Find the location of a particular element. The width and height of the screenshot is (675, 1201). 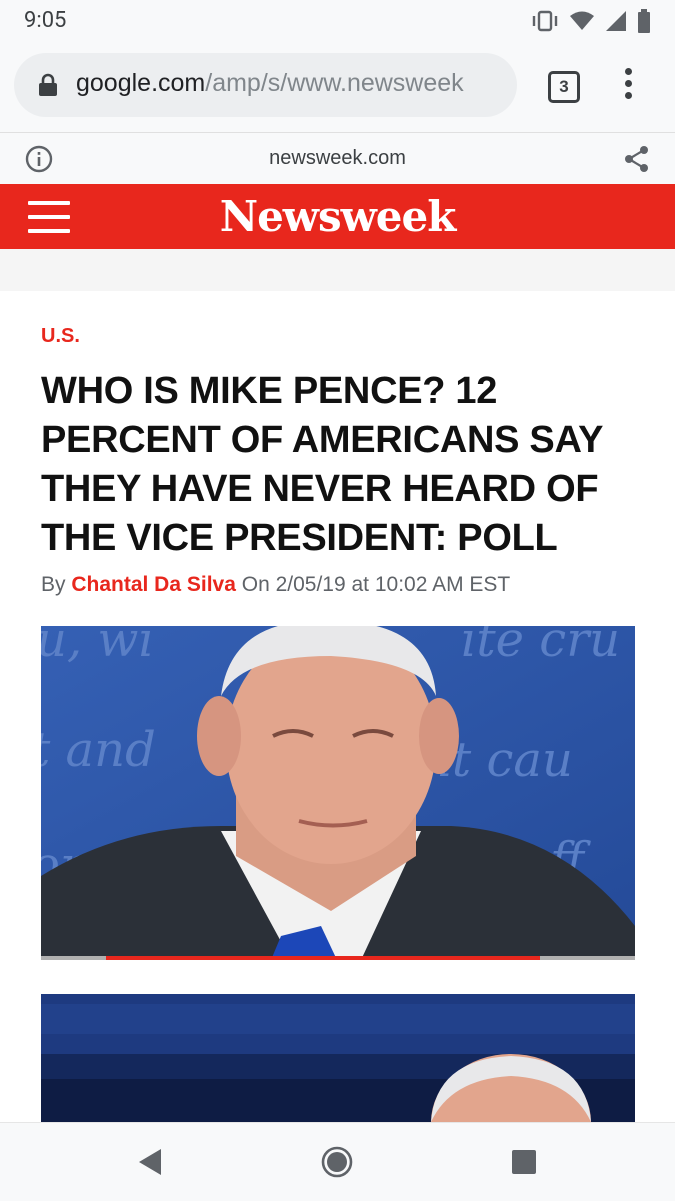

article-date: On 2/05/19 at 10:02 AM EST is located at coordinates (373, 584).